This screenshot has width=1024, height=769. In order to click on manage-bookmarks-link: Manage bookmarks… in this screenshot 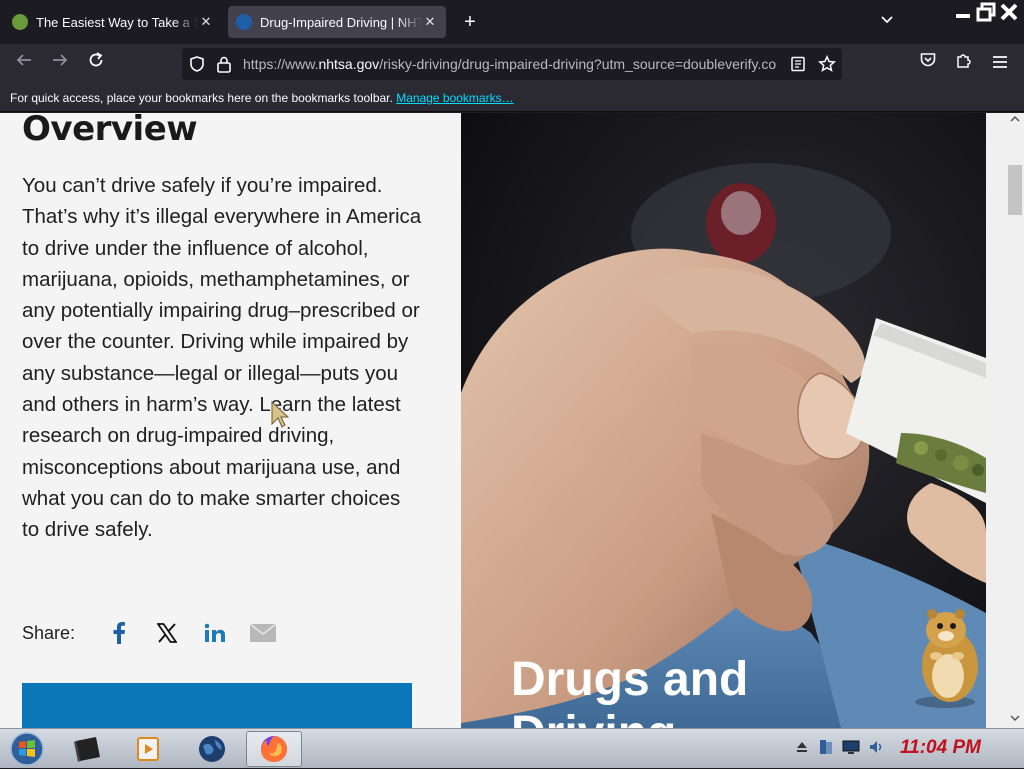, I will do `click(454, 98)`.